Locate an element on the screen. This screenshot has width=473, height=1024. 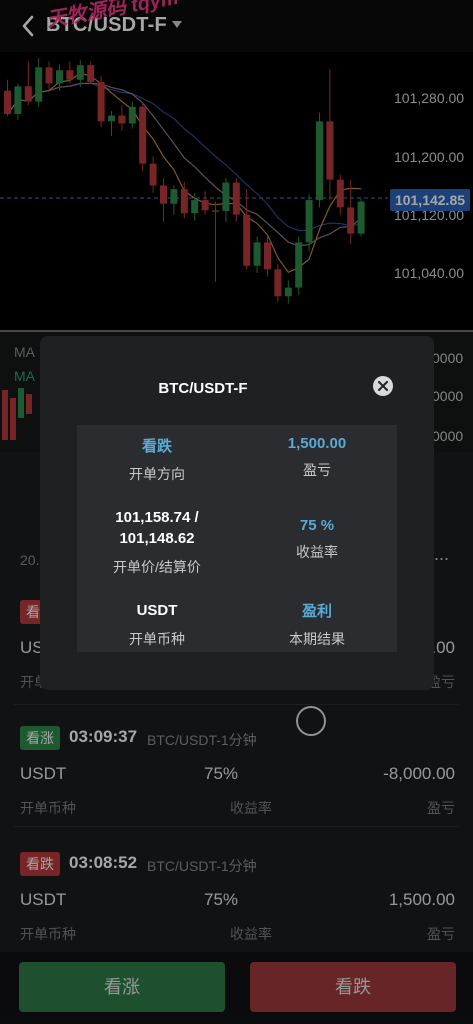
result-cell: 盈利 本期结果 is located at coordinates (317, 624).